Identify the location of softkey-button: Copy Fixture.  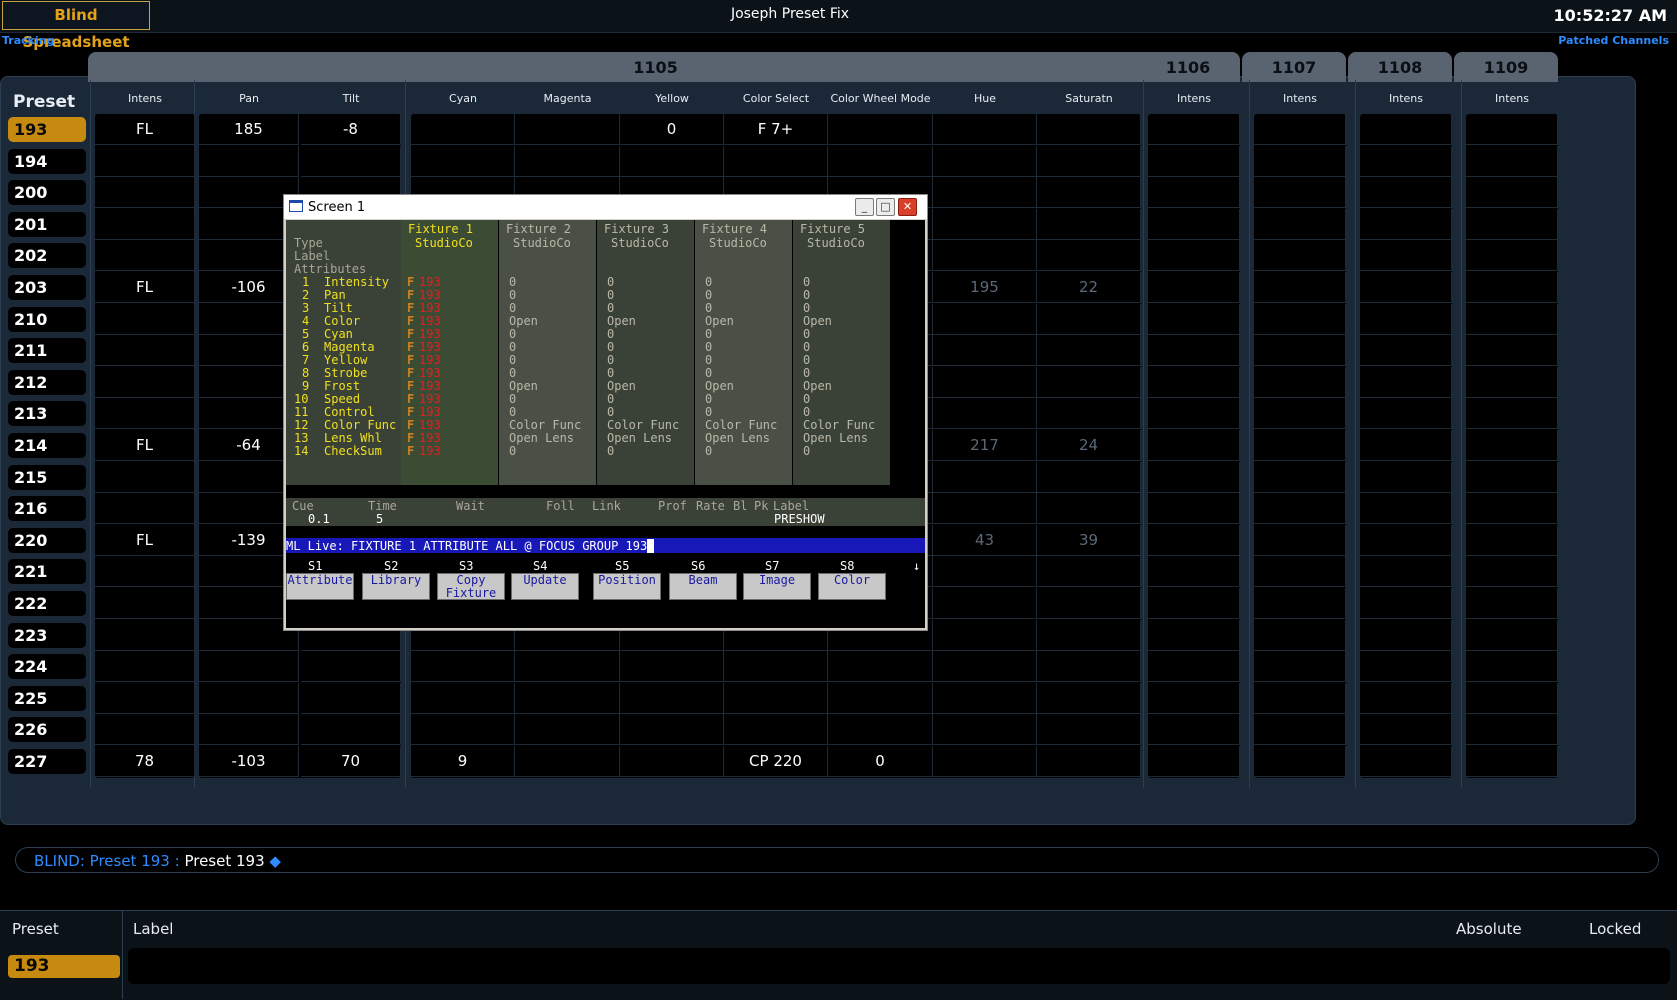
(471, 586).